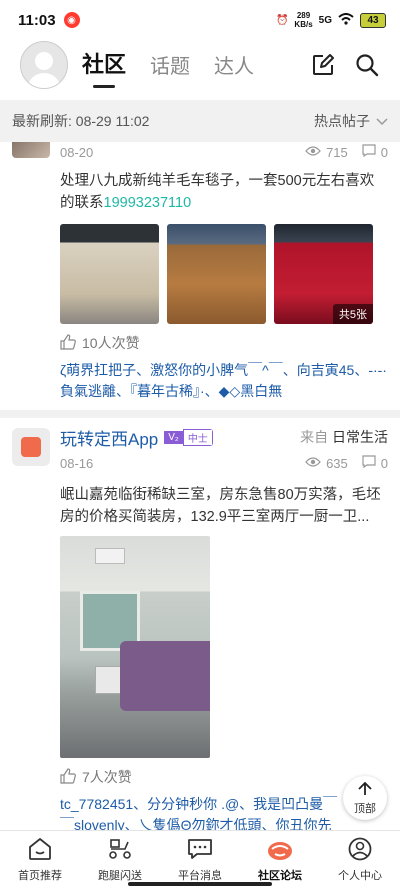 This screenshot has width=400, height=889. Describe the element at coordinates (282, 20) in the screenshot. I see `alarm-icon: ⏰` at that location.